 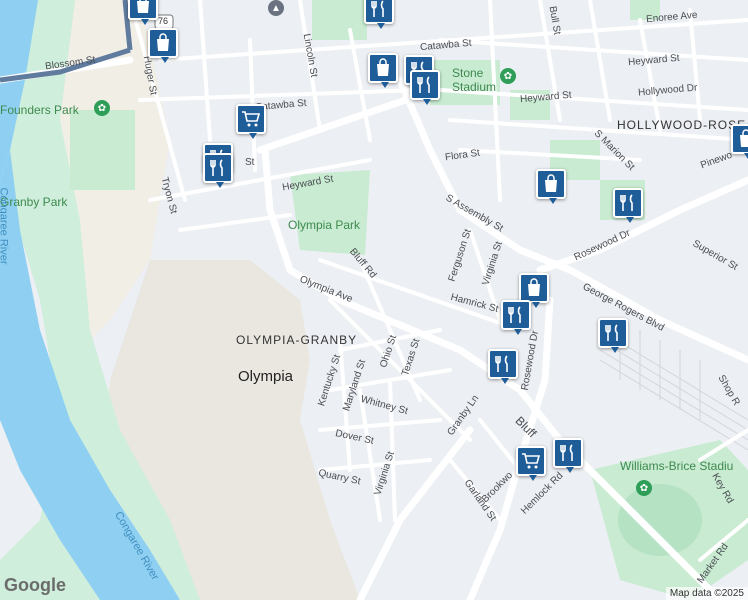 I want to click on st-stub-label: St, so click(x=250, y=162).